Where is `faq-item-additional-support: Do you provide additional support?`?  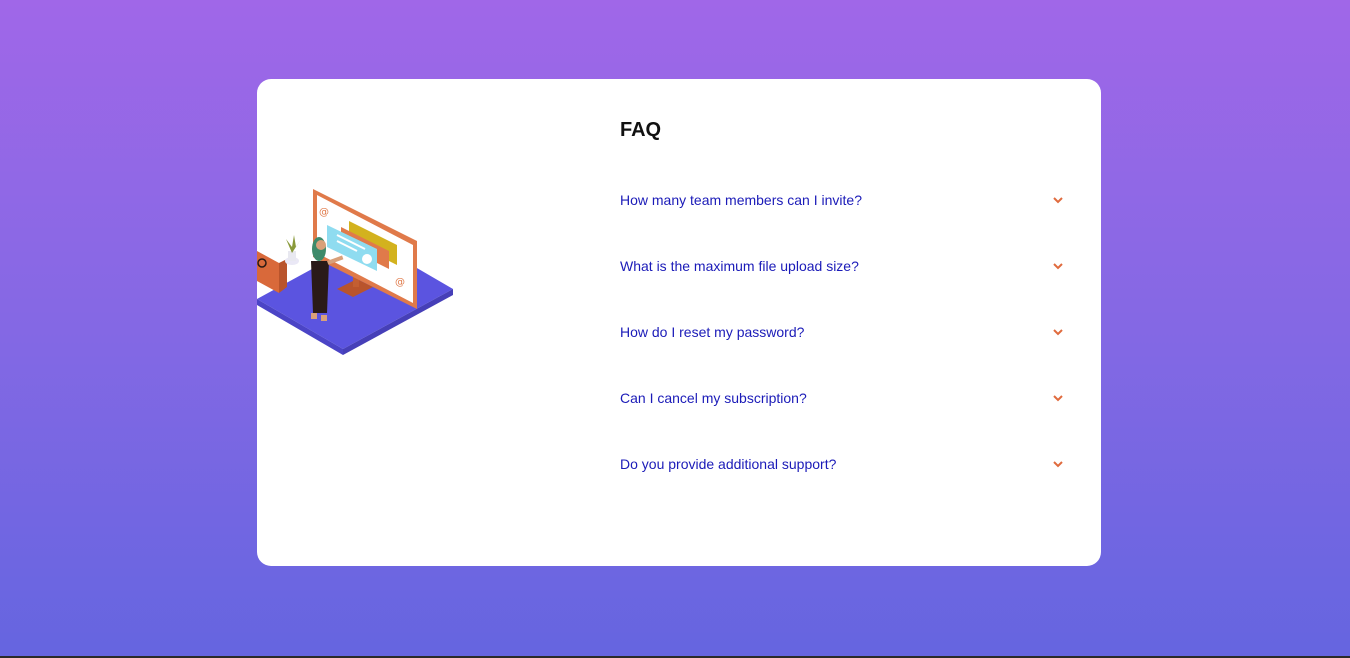
faq-item-additional-support: Do you provide additional support? is located at coordinates (842, 464).